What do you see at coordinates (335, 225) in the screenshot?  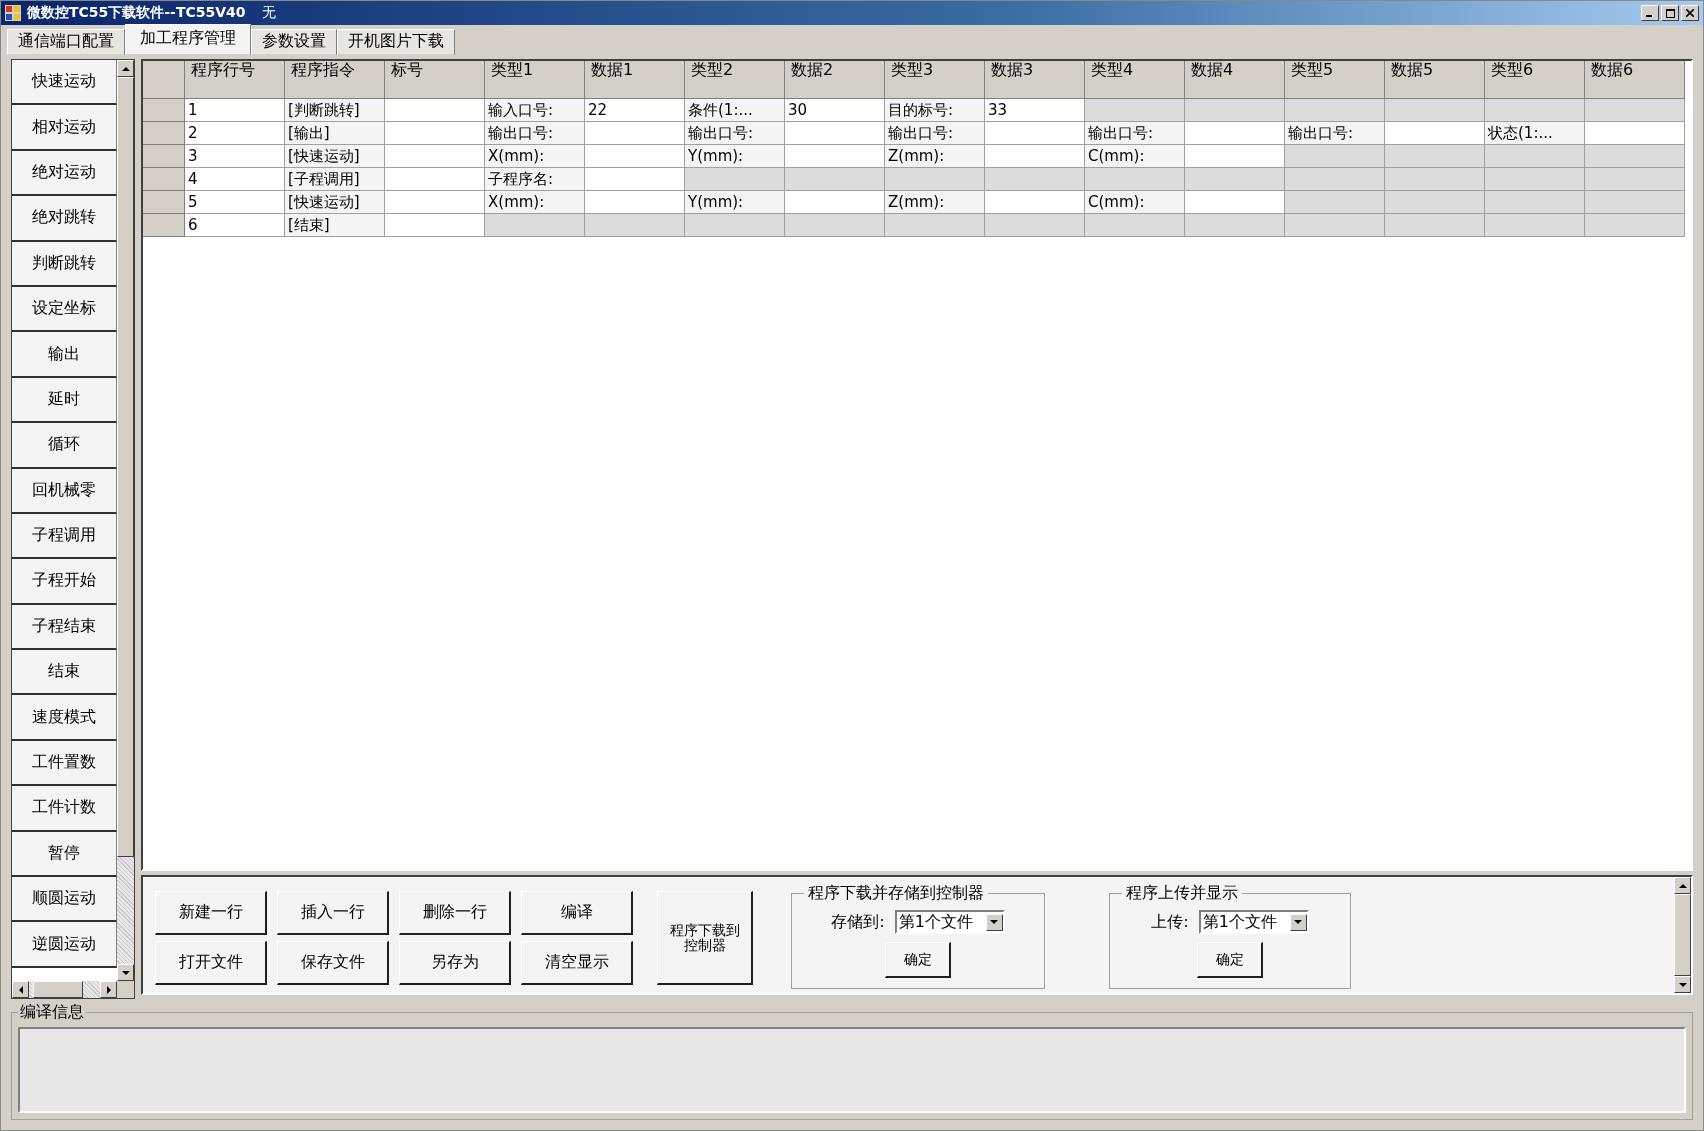 I see `table-cell: [结束]` at bounding box center [335, 225].